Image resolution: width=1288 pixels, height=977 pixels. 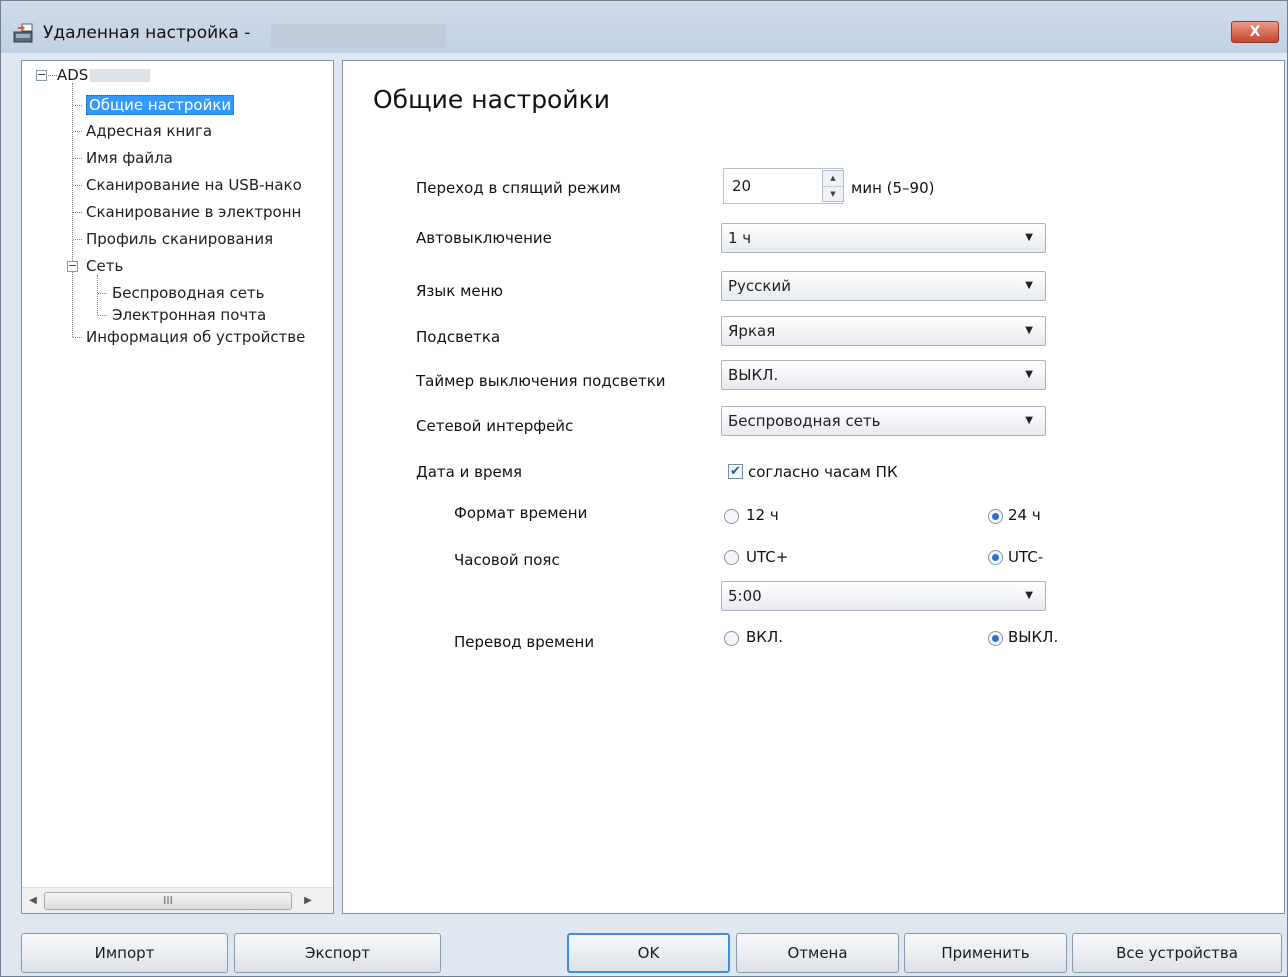 What do you see at coordinates (995, 638) in the screenshot?
I see `dst-off-radio` at bounding box center [995, 638].